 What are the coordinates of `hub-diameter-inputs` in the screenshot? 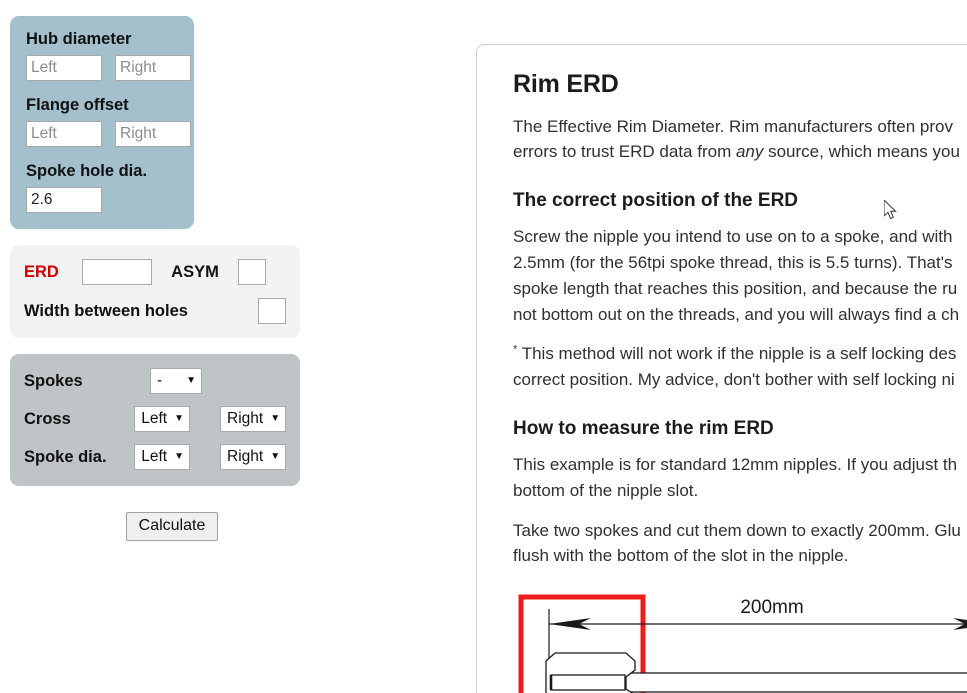 It's located at (108, 68).